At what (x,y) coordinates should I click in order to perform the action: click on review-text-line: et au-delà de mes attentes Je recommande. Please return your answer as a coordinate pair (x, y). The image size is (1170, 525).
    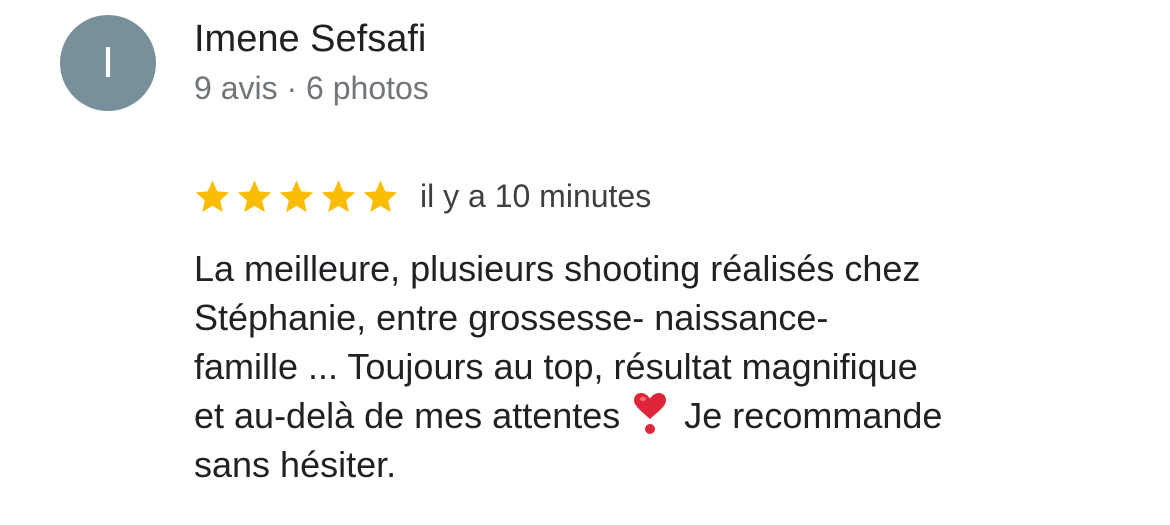
    Looking at the image, I should click on (659, 415).